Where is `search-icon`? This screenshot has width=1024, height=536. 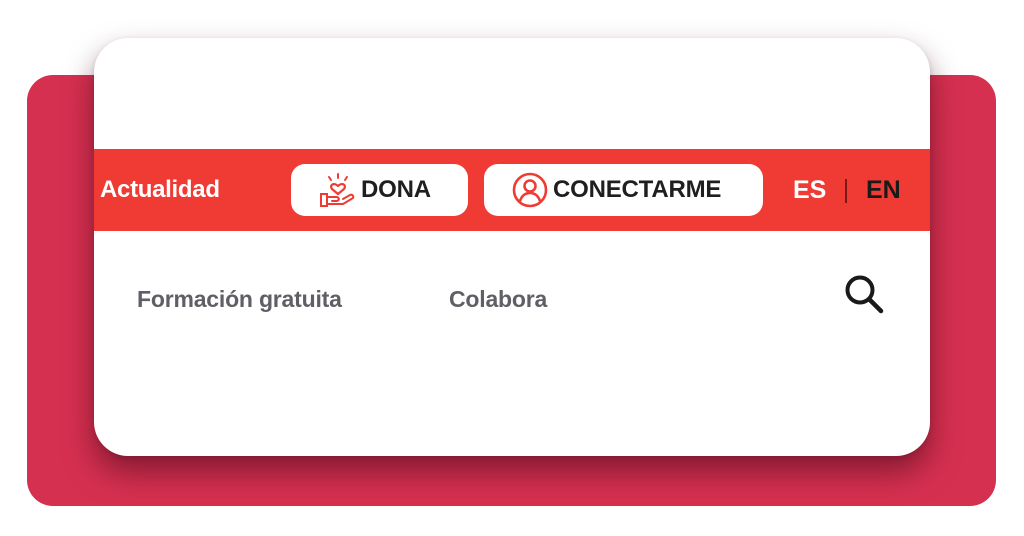 search-icon is located at coordinates (864, 297).